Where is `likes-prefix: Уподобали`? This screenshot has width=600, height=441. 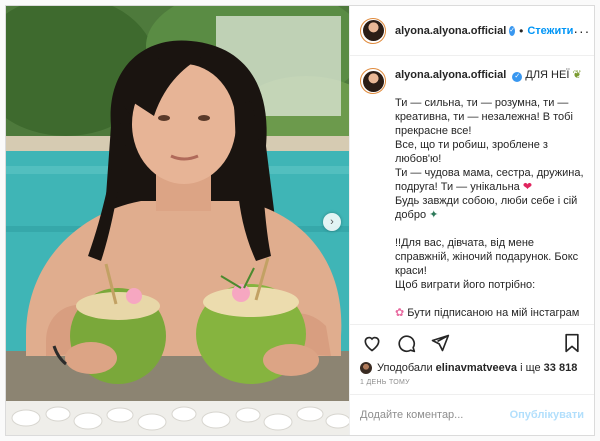 likes-prefix: Уподобали is located at coordinates (405, 368).